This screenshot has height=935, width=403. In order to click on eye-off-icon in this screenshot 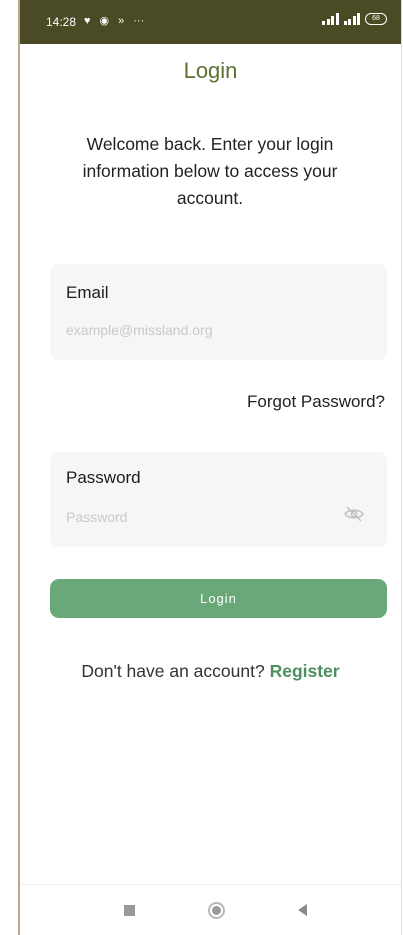, I will do `click(354, 514)`.